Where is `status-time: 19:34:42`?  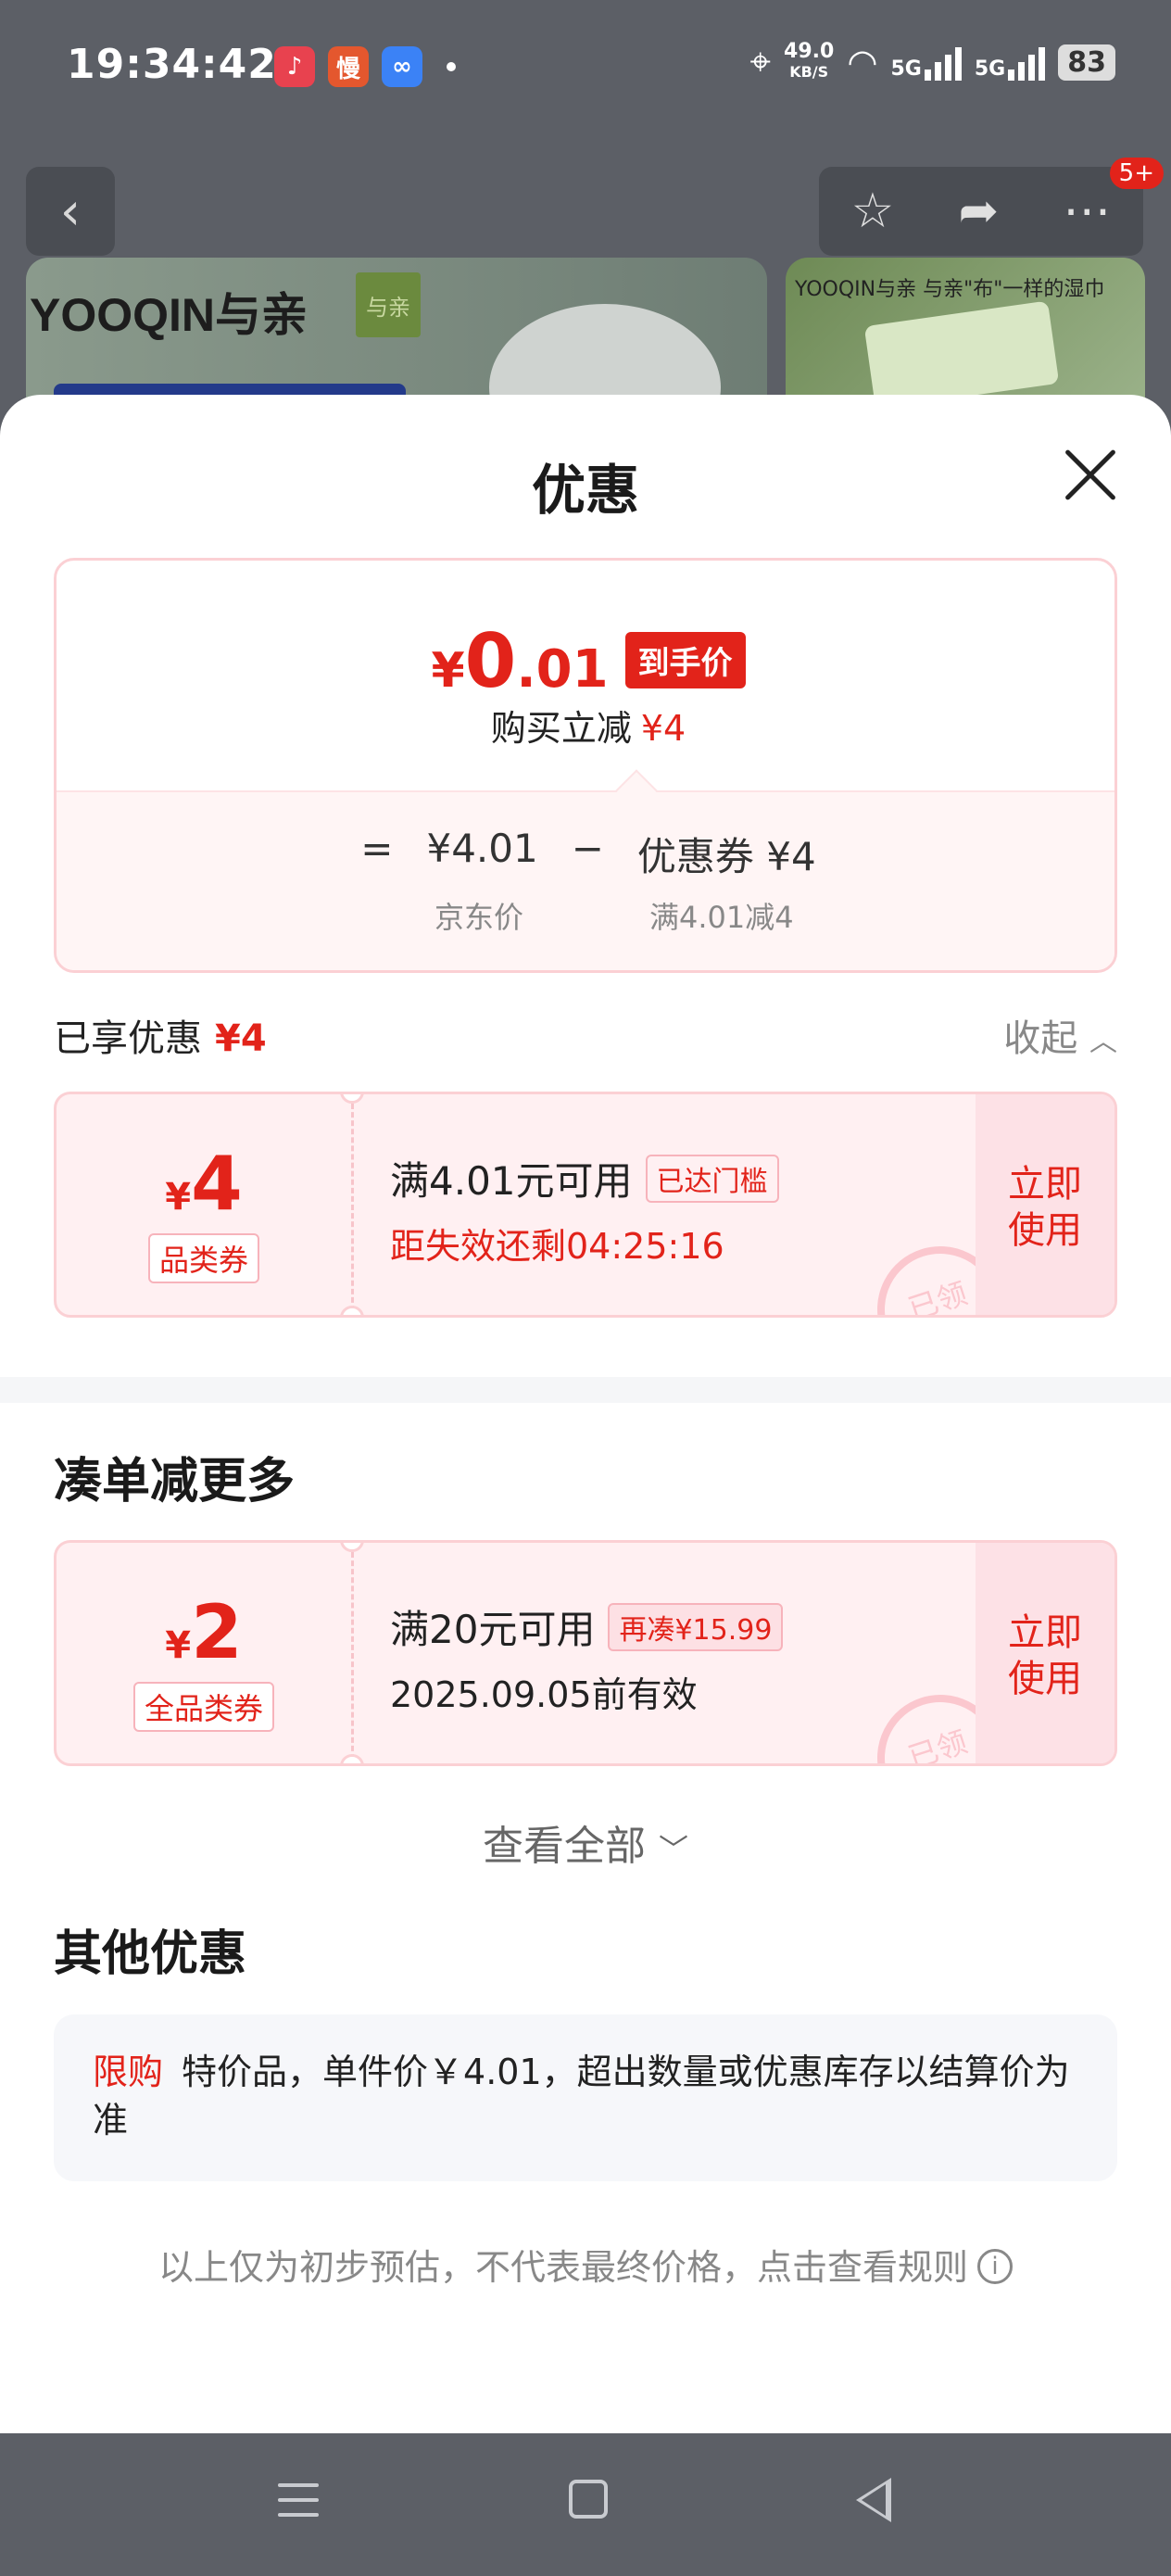
status-time: 19:34:42 is located at coordinates (172, 64).